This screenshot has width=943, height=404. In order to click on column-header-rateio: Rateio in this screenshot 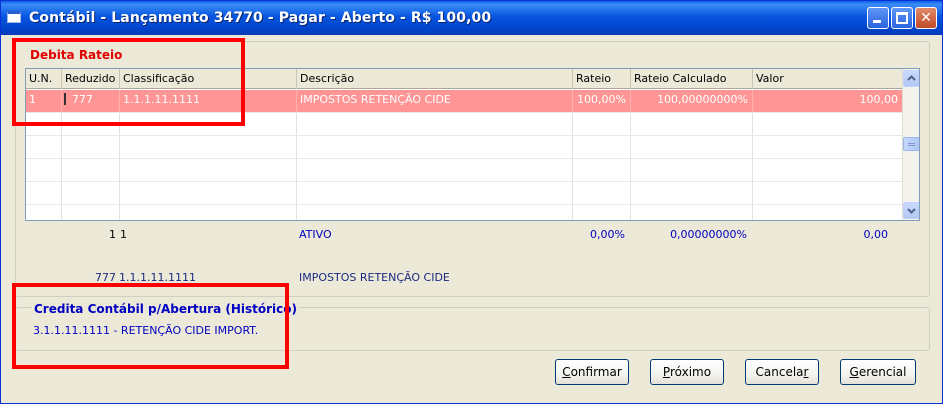, I will do `click(602, 79)`.